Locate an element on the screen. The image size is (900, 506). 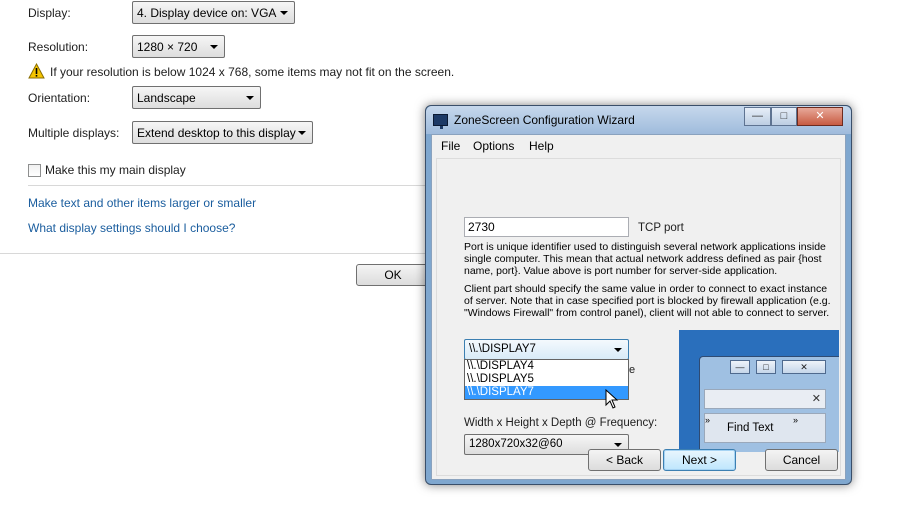
display-select-value: 4. Display device on: VGA is located at coordinates (207, 13).